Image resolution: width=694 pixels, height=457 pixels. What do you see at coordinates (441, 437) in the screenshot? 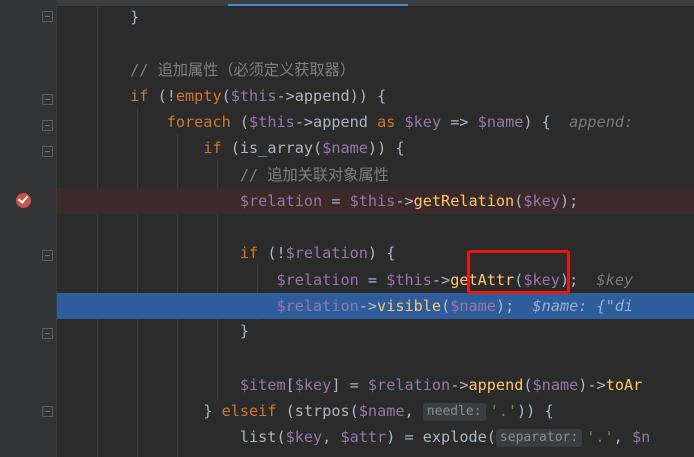
I see `code-token: ) = explode(` at bounding box center [441, 437].